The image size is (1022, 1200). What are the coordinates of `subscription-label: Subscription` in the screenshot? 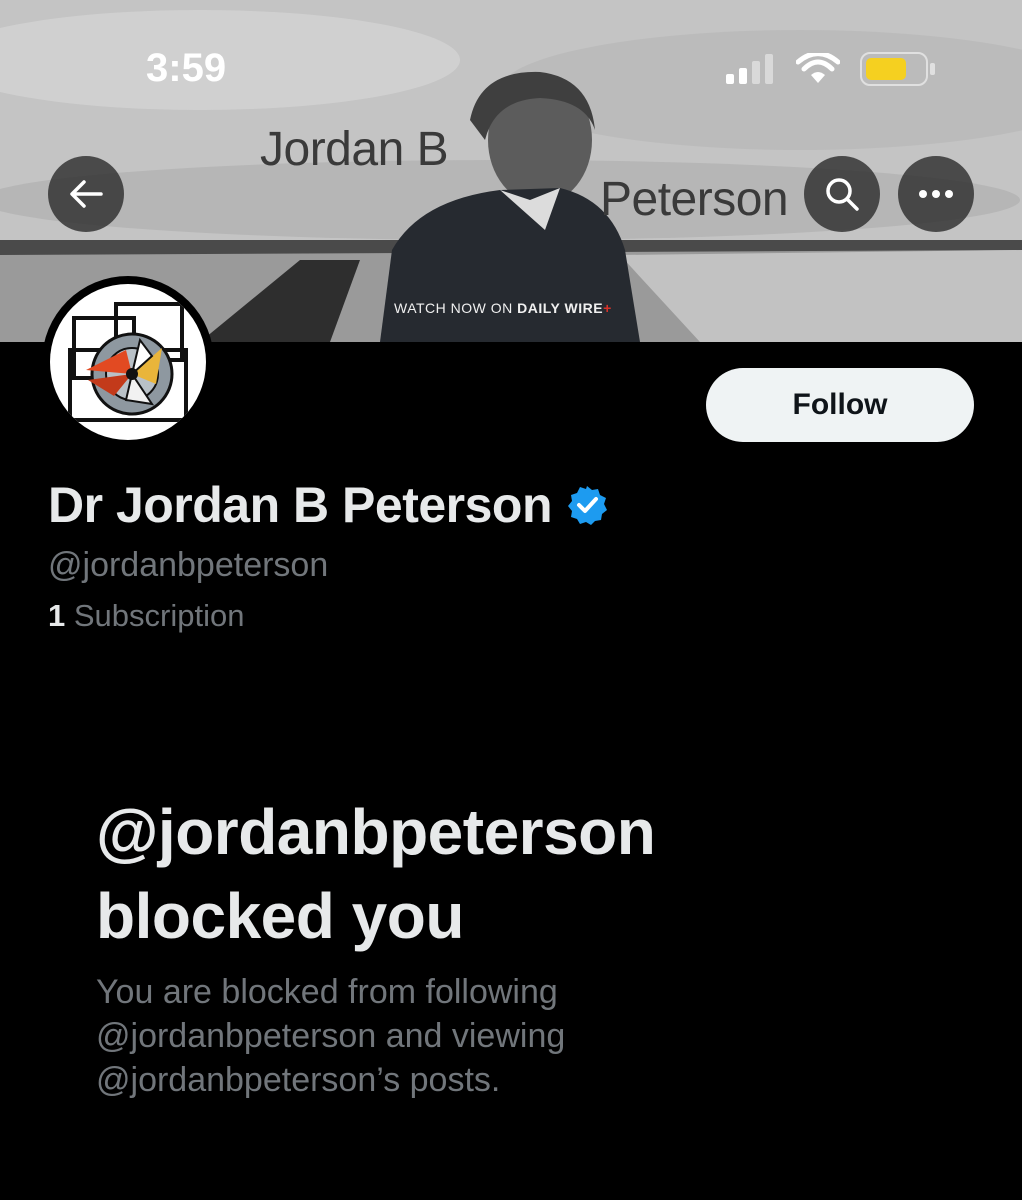 It's located at (159, 615).